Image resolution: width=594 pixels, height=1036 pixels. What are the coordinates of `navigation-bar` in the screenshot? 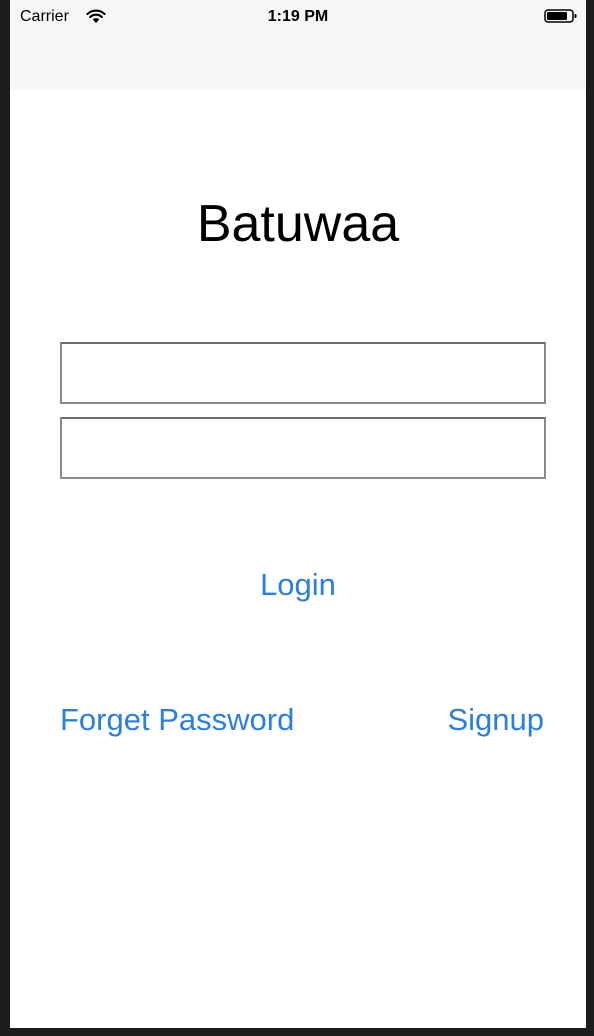 It's located at (298, 62).